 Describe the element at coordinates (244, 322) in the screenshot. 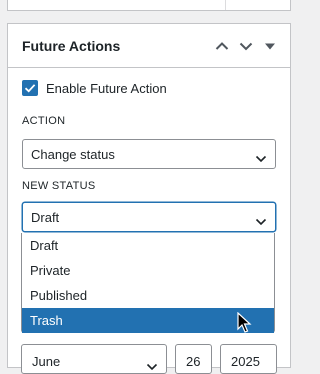

I see `mouse-cursor-icon` at that location.